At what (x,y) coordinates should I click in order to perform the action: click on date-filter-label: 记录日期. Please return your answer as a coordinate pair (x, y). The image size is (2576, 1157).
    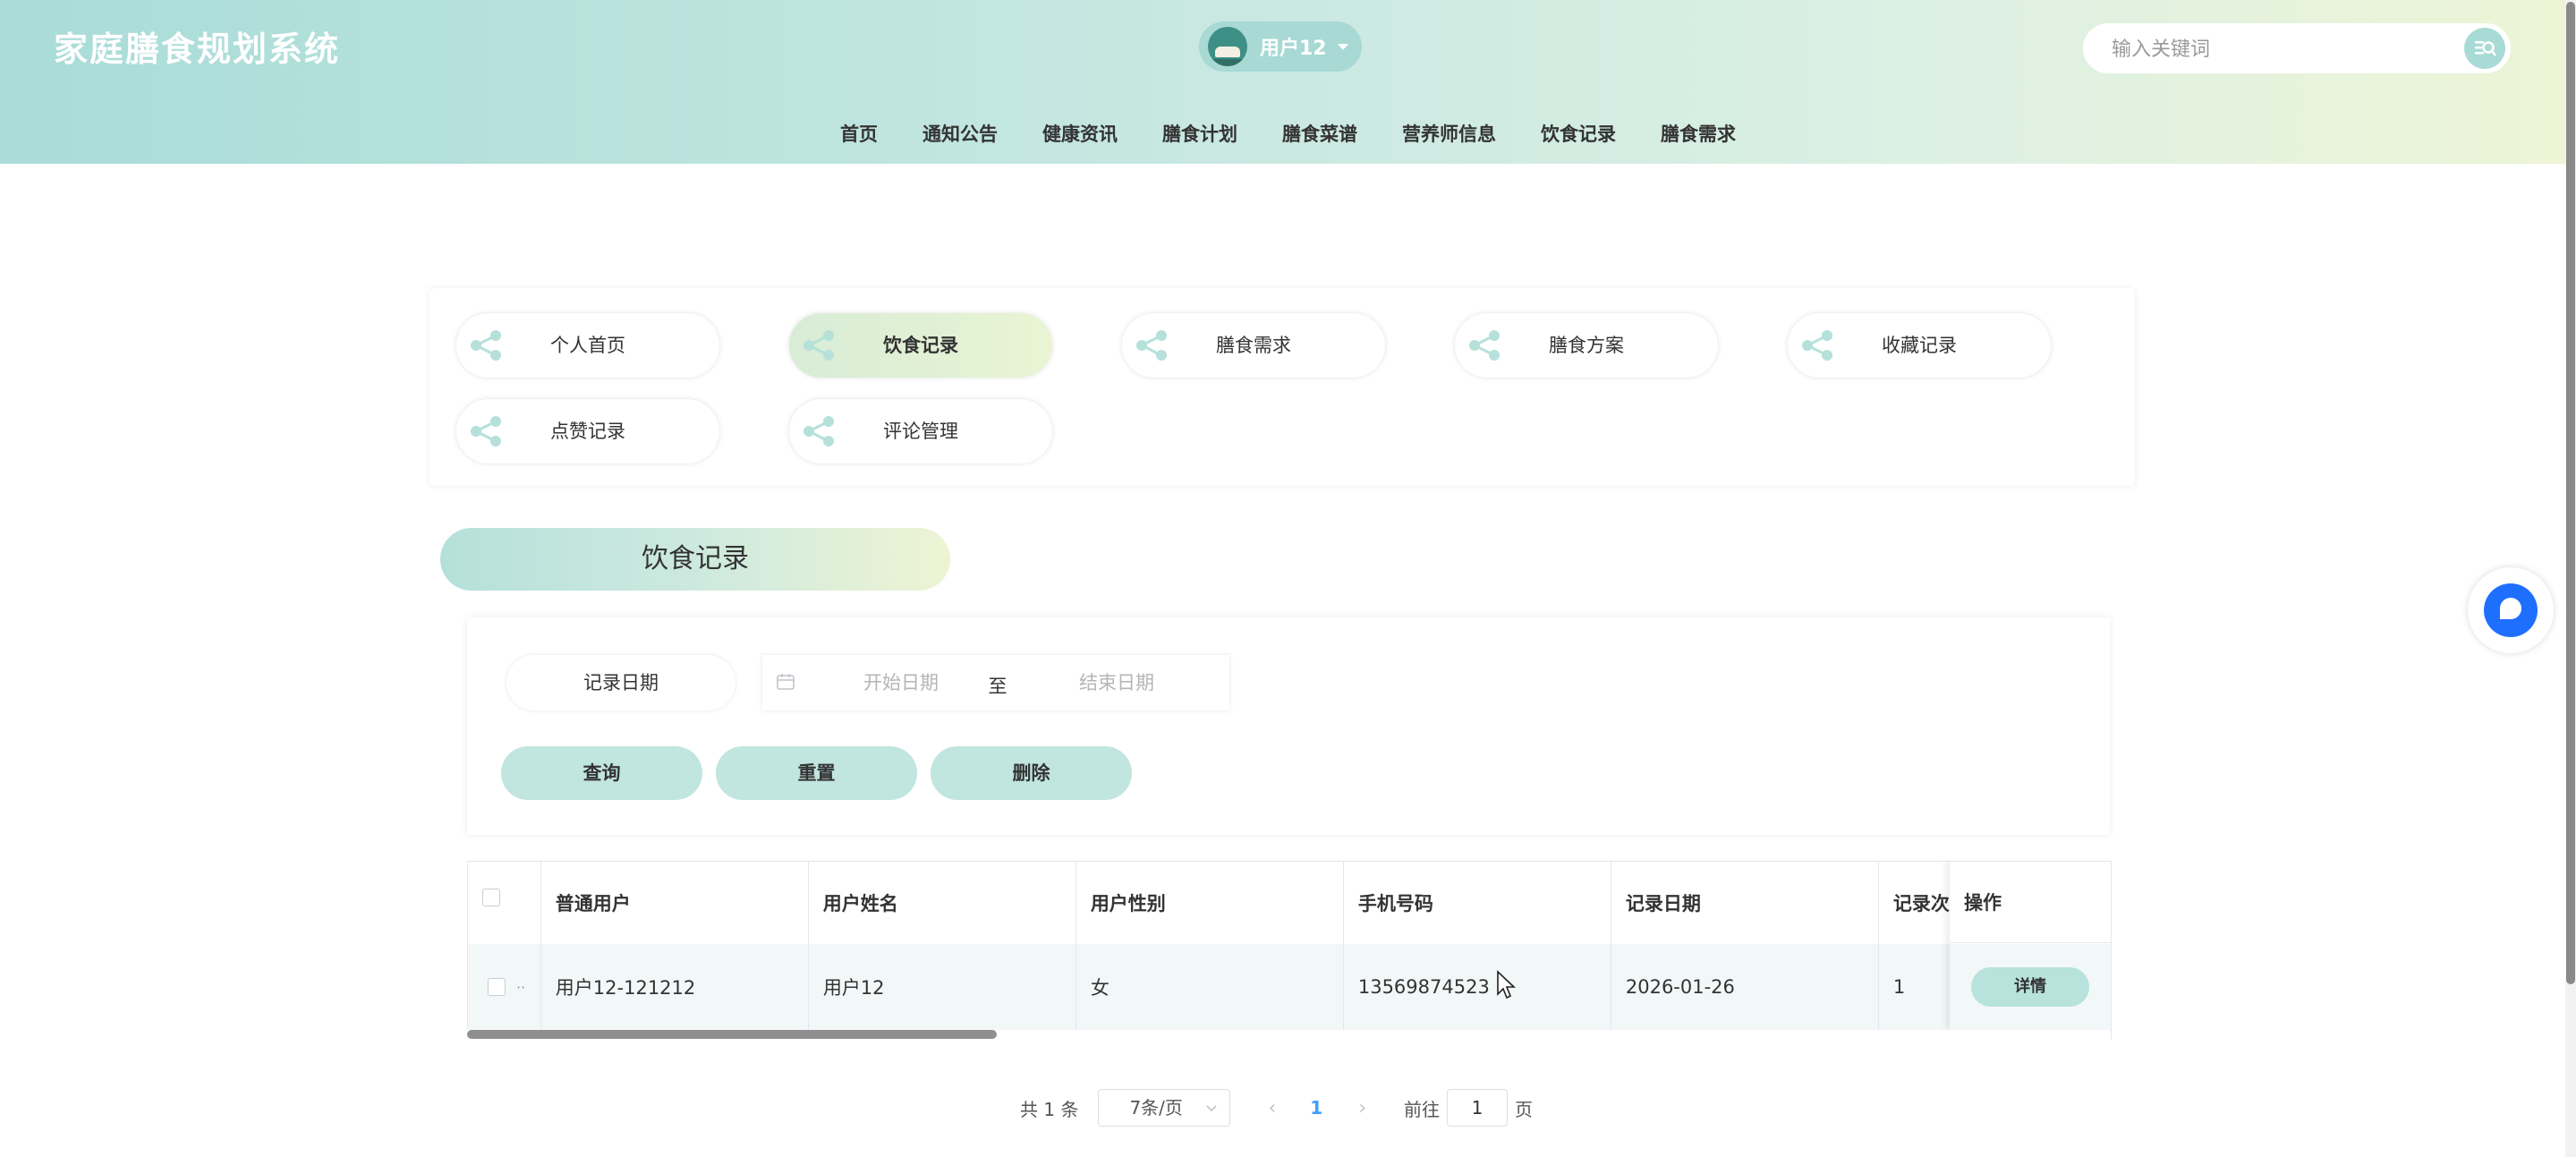
    Looking at the image, I should click on (620, 682).